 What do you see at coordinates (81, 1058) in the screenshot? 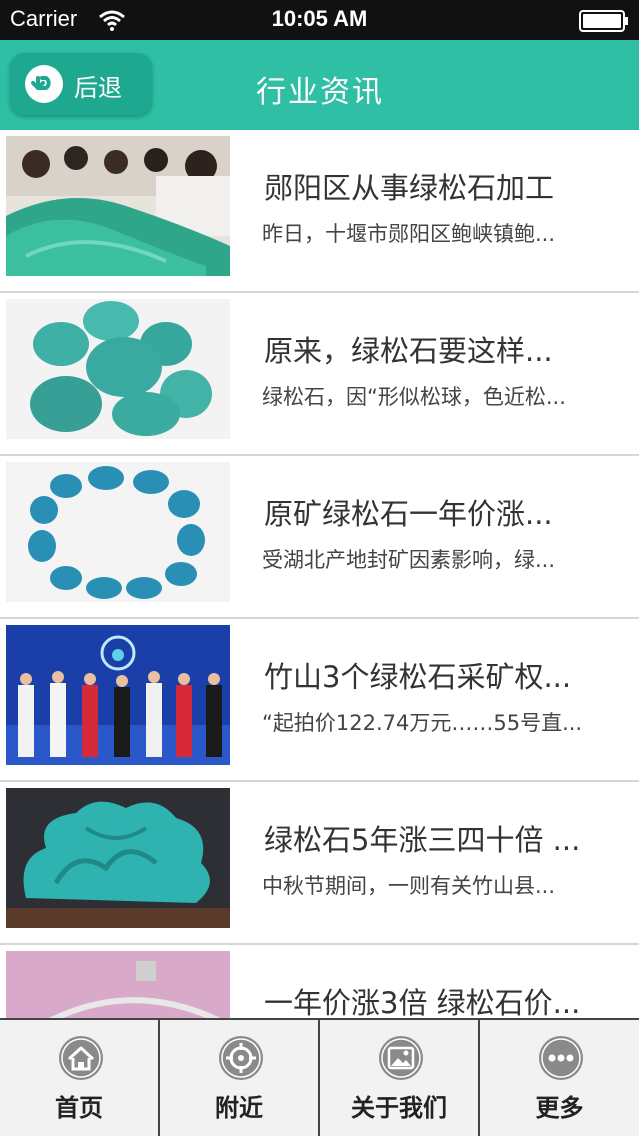
I see `home-icon` at bounding box center [81, 1058].